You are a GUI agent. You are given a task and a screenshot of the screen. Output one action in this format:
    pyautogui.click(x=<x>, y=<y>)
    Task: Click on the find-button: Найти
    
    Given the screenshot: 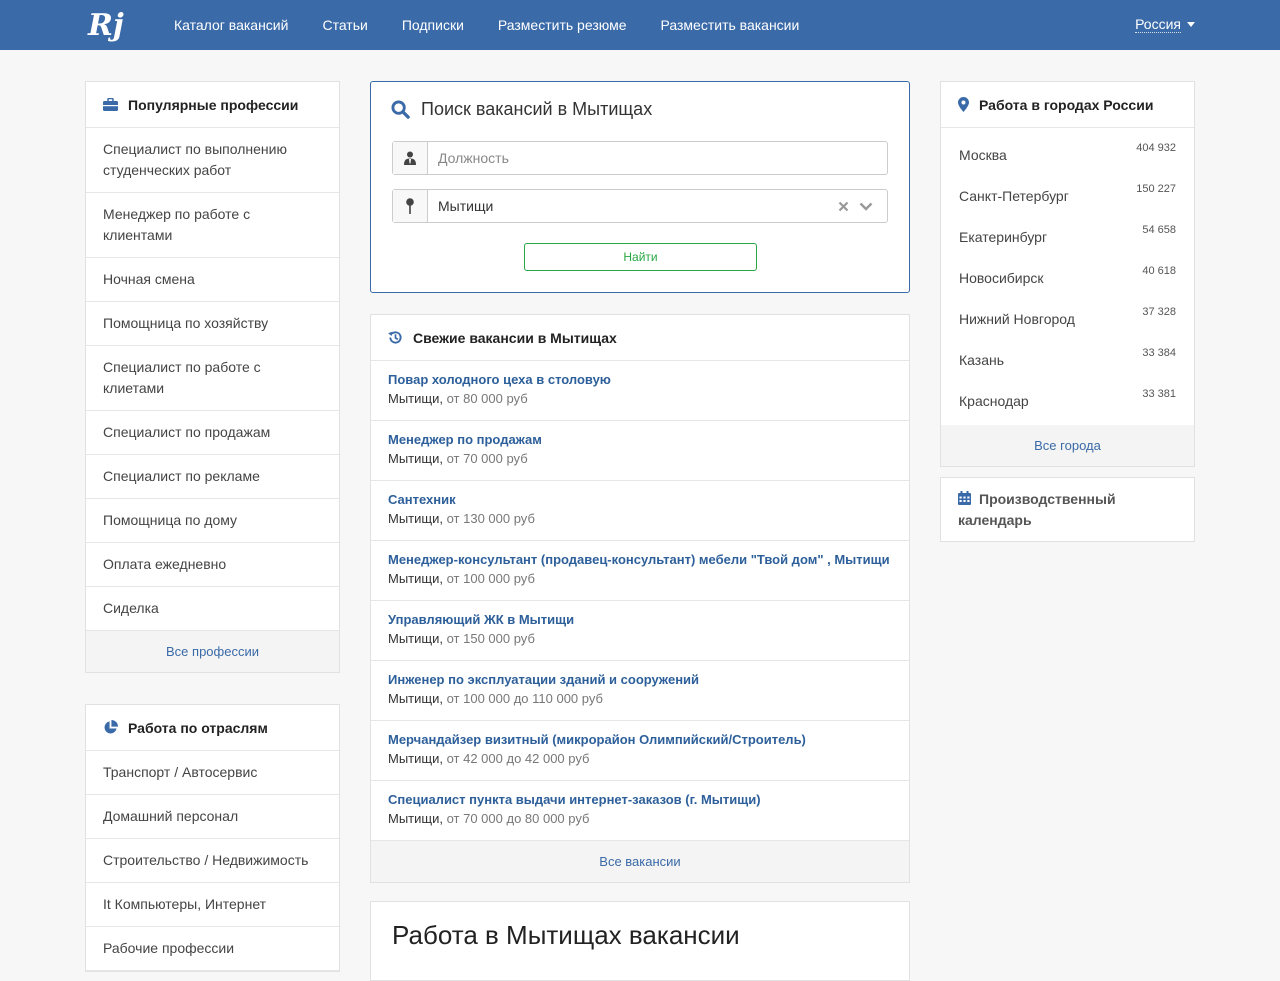 What is the action you would take?
    pyautogui.click(x=640, y=257)
    